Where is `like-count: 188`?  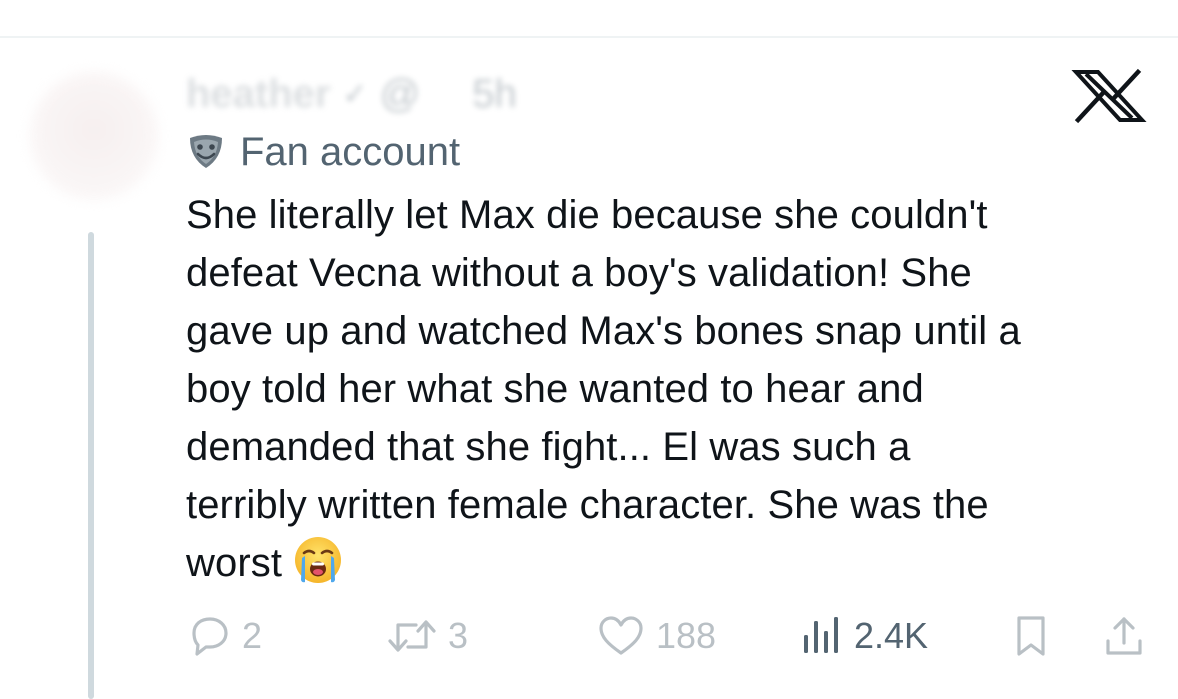 like-count: 188 is located at coordinates (686, 635).